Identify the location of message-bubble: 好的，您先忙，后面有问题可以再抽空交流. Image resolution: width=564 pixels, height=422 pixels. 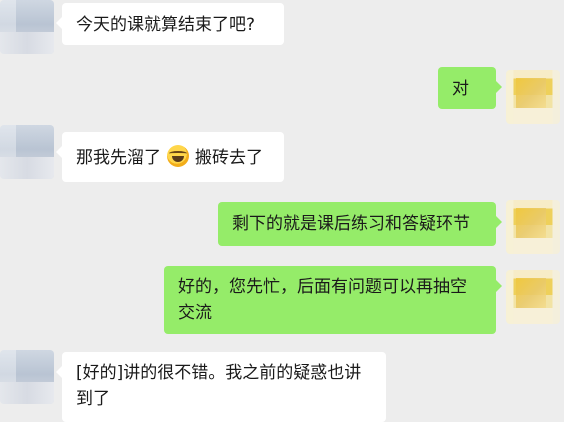
(333, 300).